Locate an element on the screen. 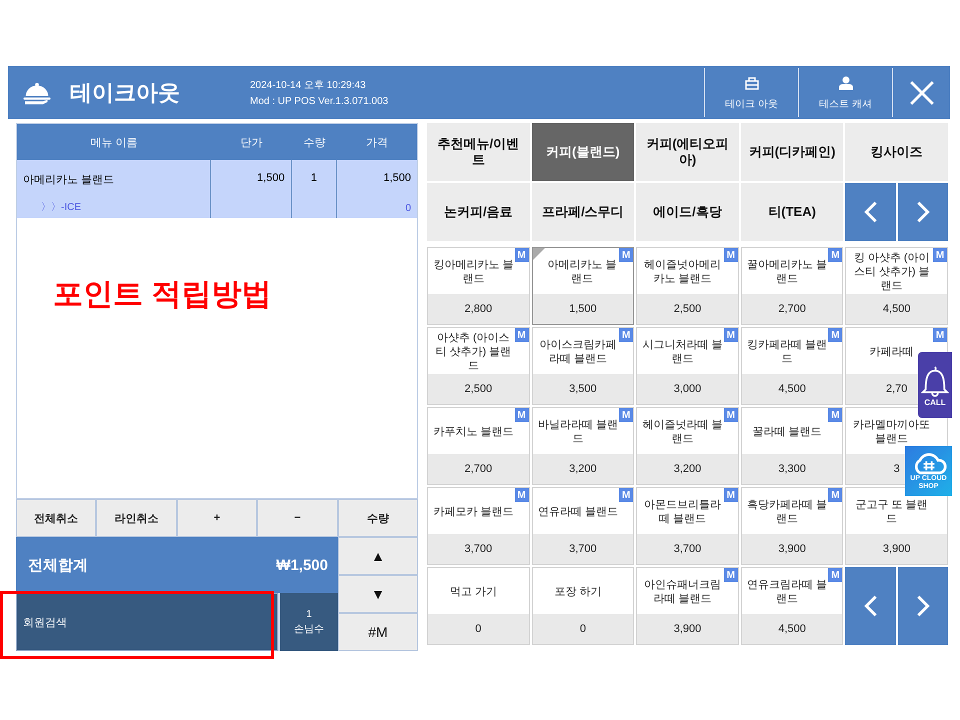  menu-item: 킹 아샷추 (아이스티 샷추가) 블랜드 M 4,500 is located at coordinates (896, 286).